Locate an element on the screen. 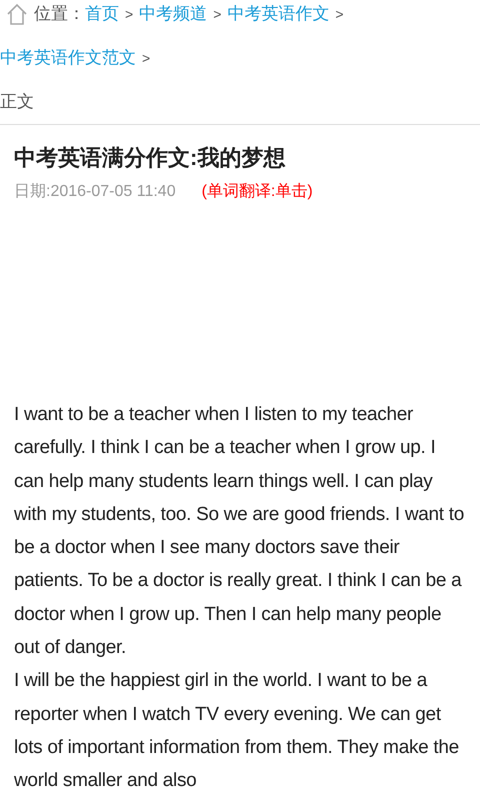 Image resolution: width=480 pixels, height=800 pixels. article-date: 日期:2016-07-05 11:40 is located at coordinates (95, 192).